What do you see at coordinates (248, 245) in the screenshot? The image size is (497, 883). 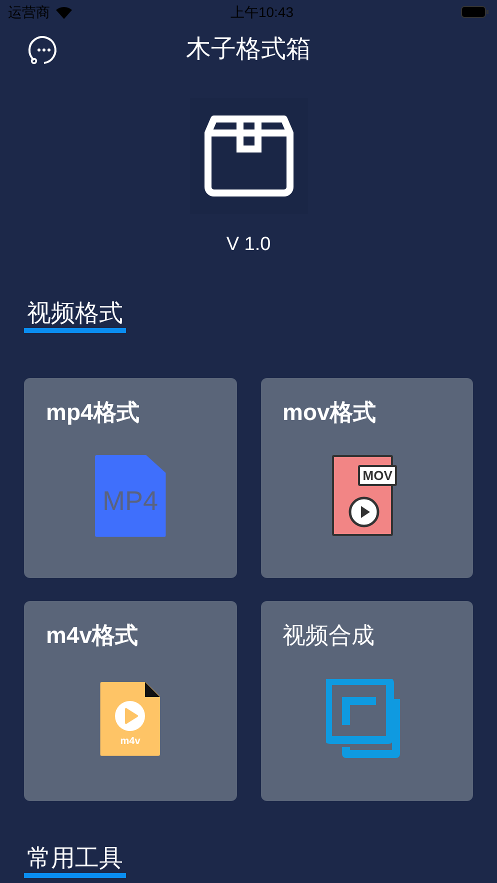 I see `version-label: V 1.0` at bounding box center [248, 245].